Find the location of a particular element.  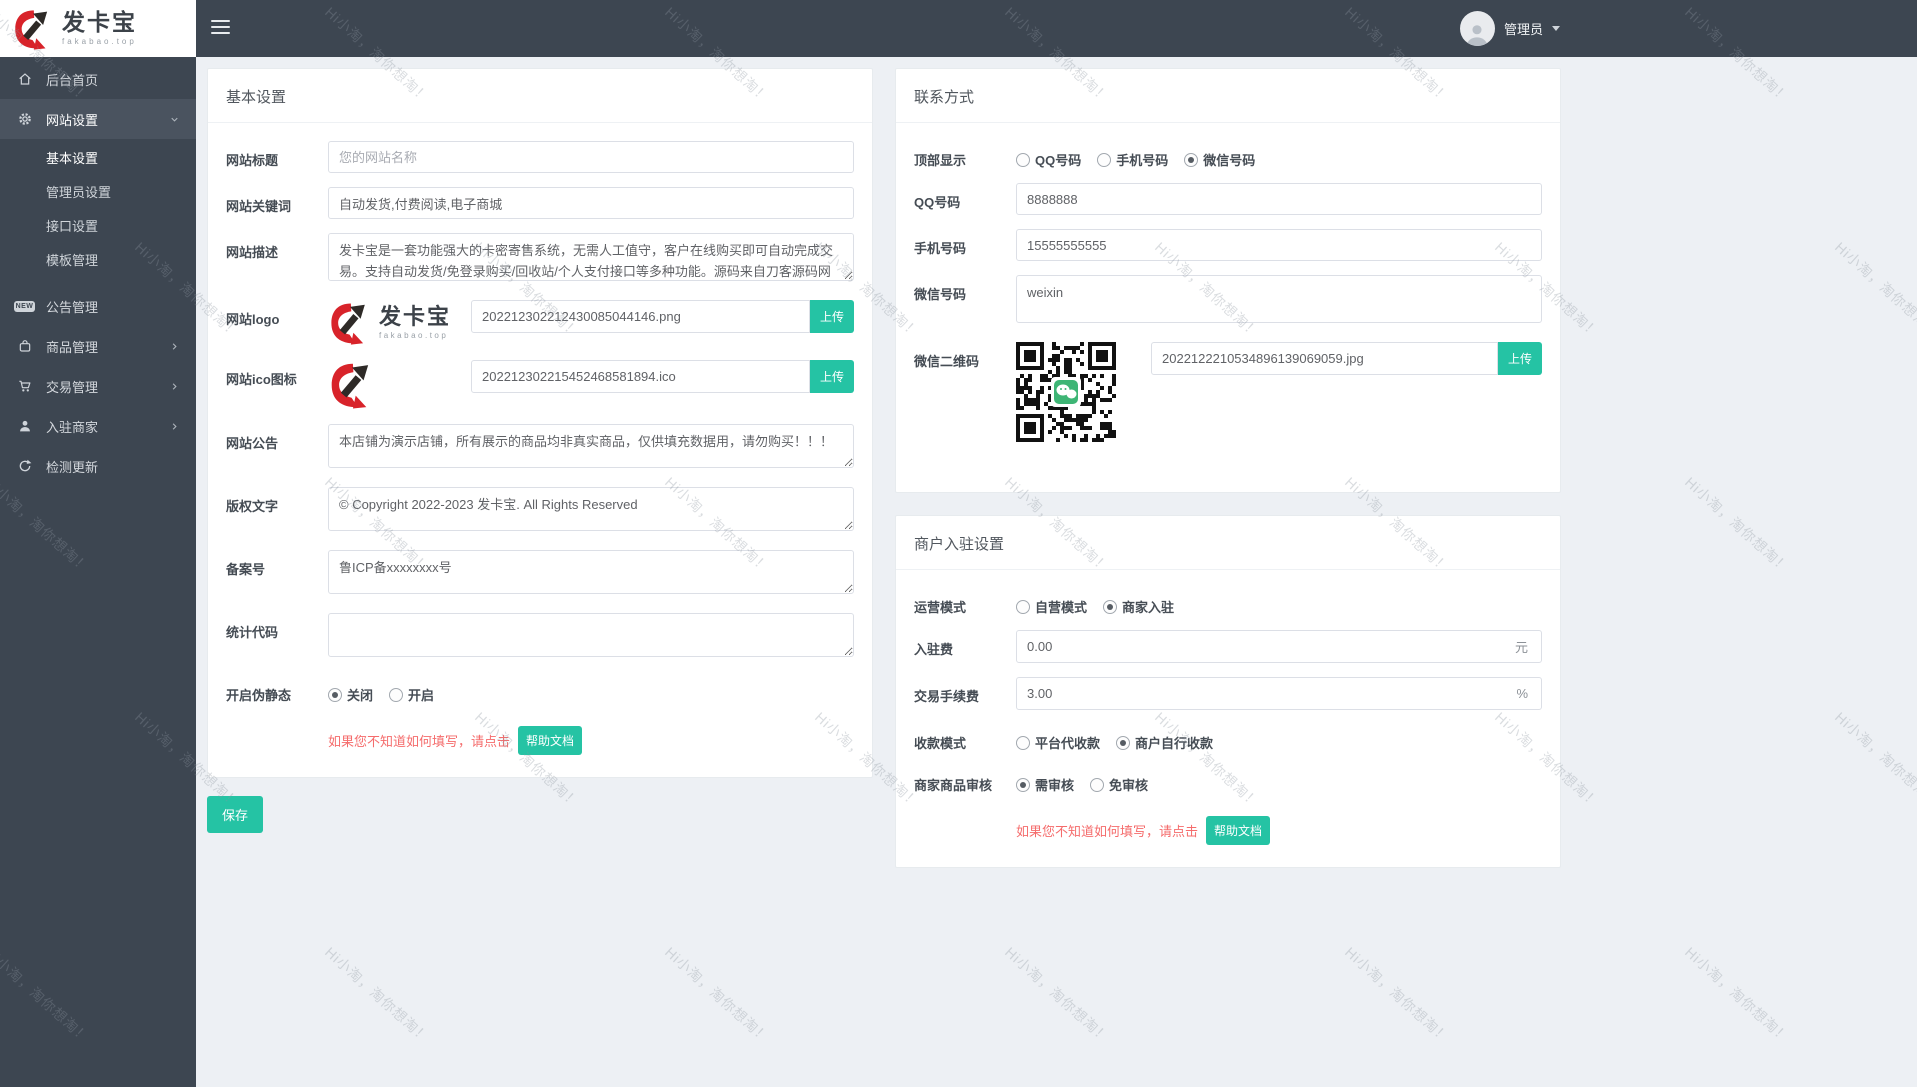

notice-textarea: 本店铺为演示店铺，所有展示的商品均非真实商品，仅供填充数据用，请勿购买！！！ is located at coordinates (591, 446).